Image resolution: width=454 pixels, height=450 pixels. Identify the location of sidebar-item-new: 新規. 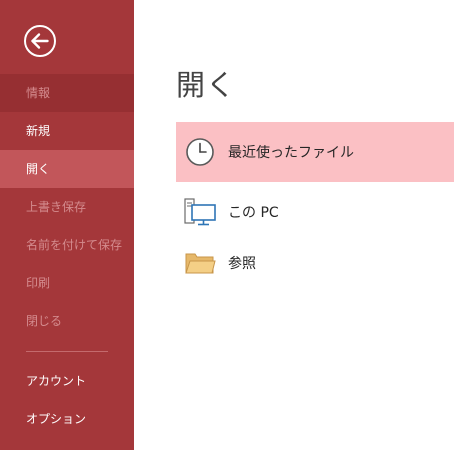
(67, 131).